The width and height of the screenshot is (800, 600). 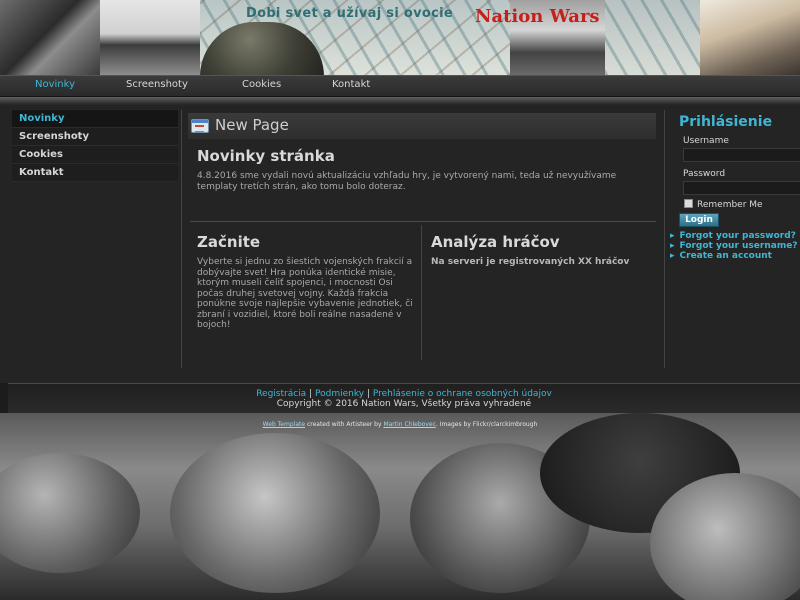 What do you see at coordinates (741, 155) in the screenshot?
I see `username-field` at bounding box center [741, 155].